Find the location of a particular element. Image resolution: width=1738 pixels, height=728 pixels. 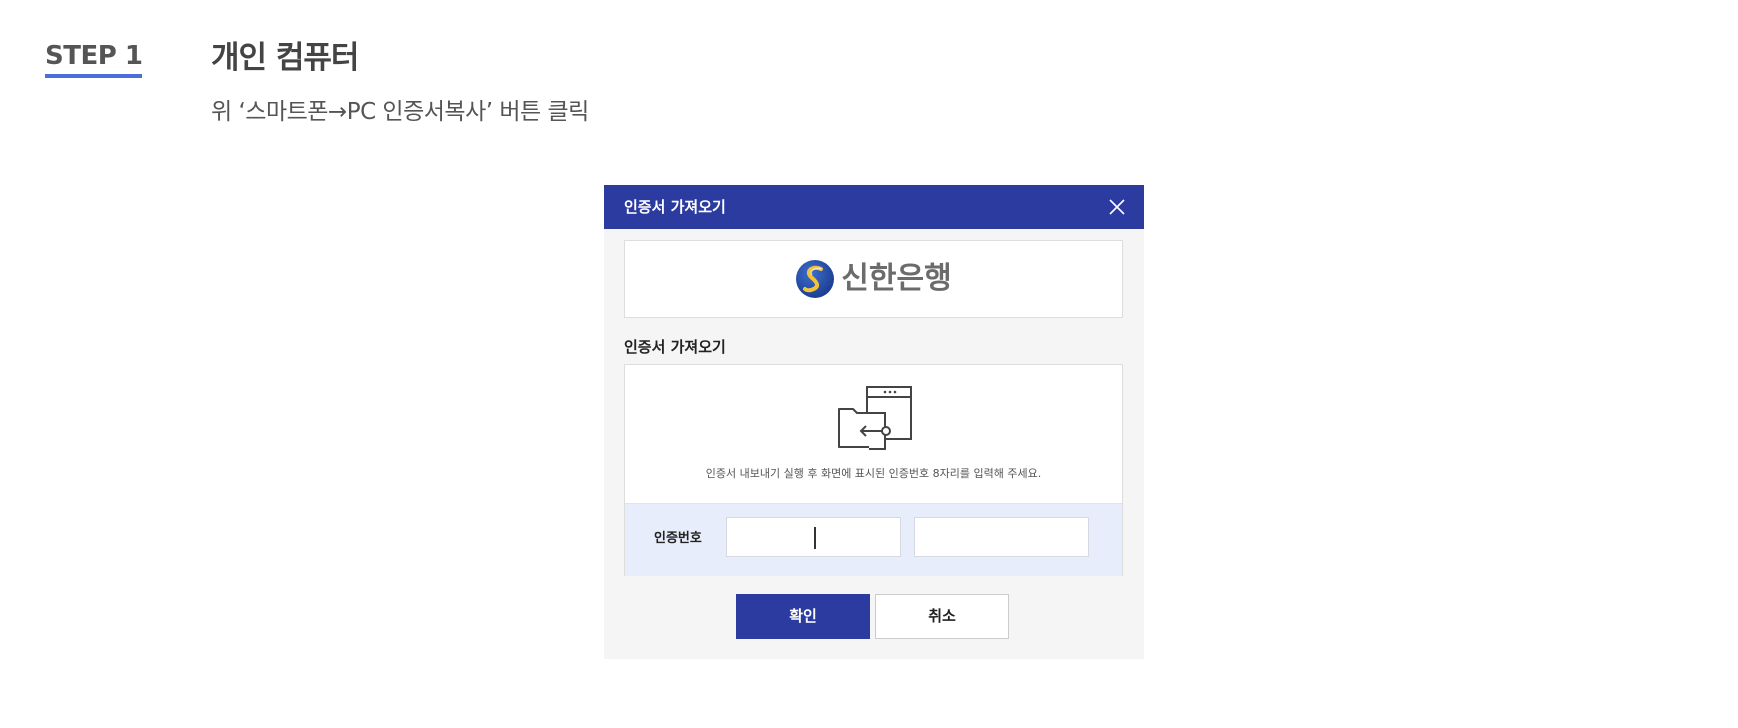

certificate-import-icon is located at coordinates (875, 420).